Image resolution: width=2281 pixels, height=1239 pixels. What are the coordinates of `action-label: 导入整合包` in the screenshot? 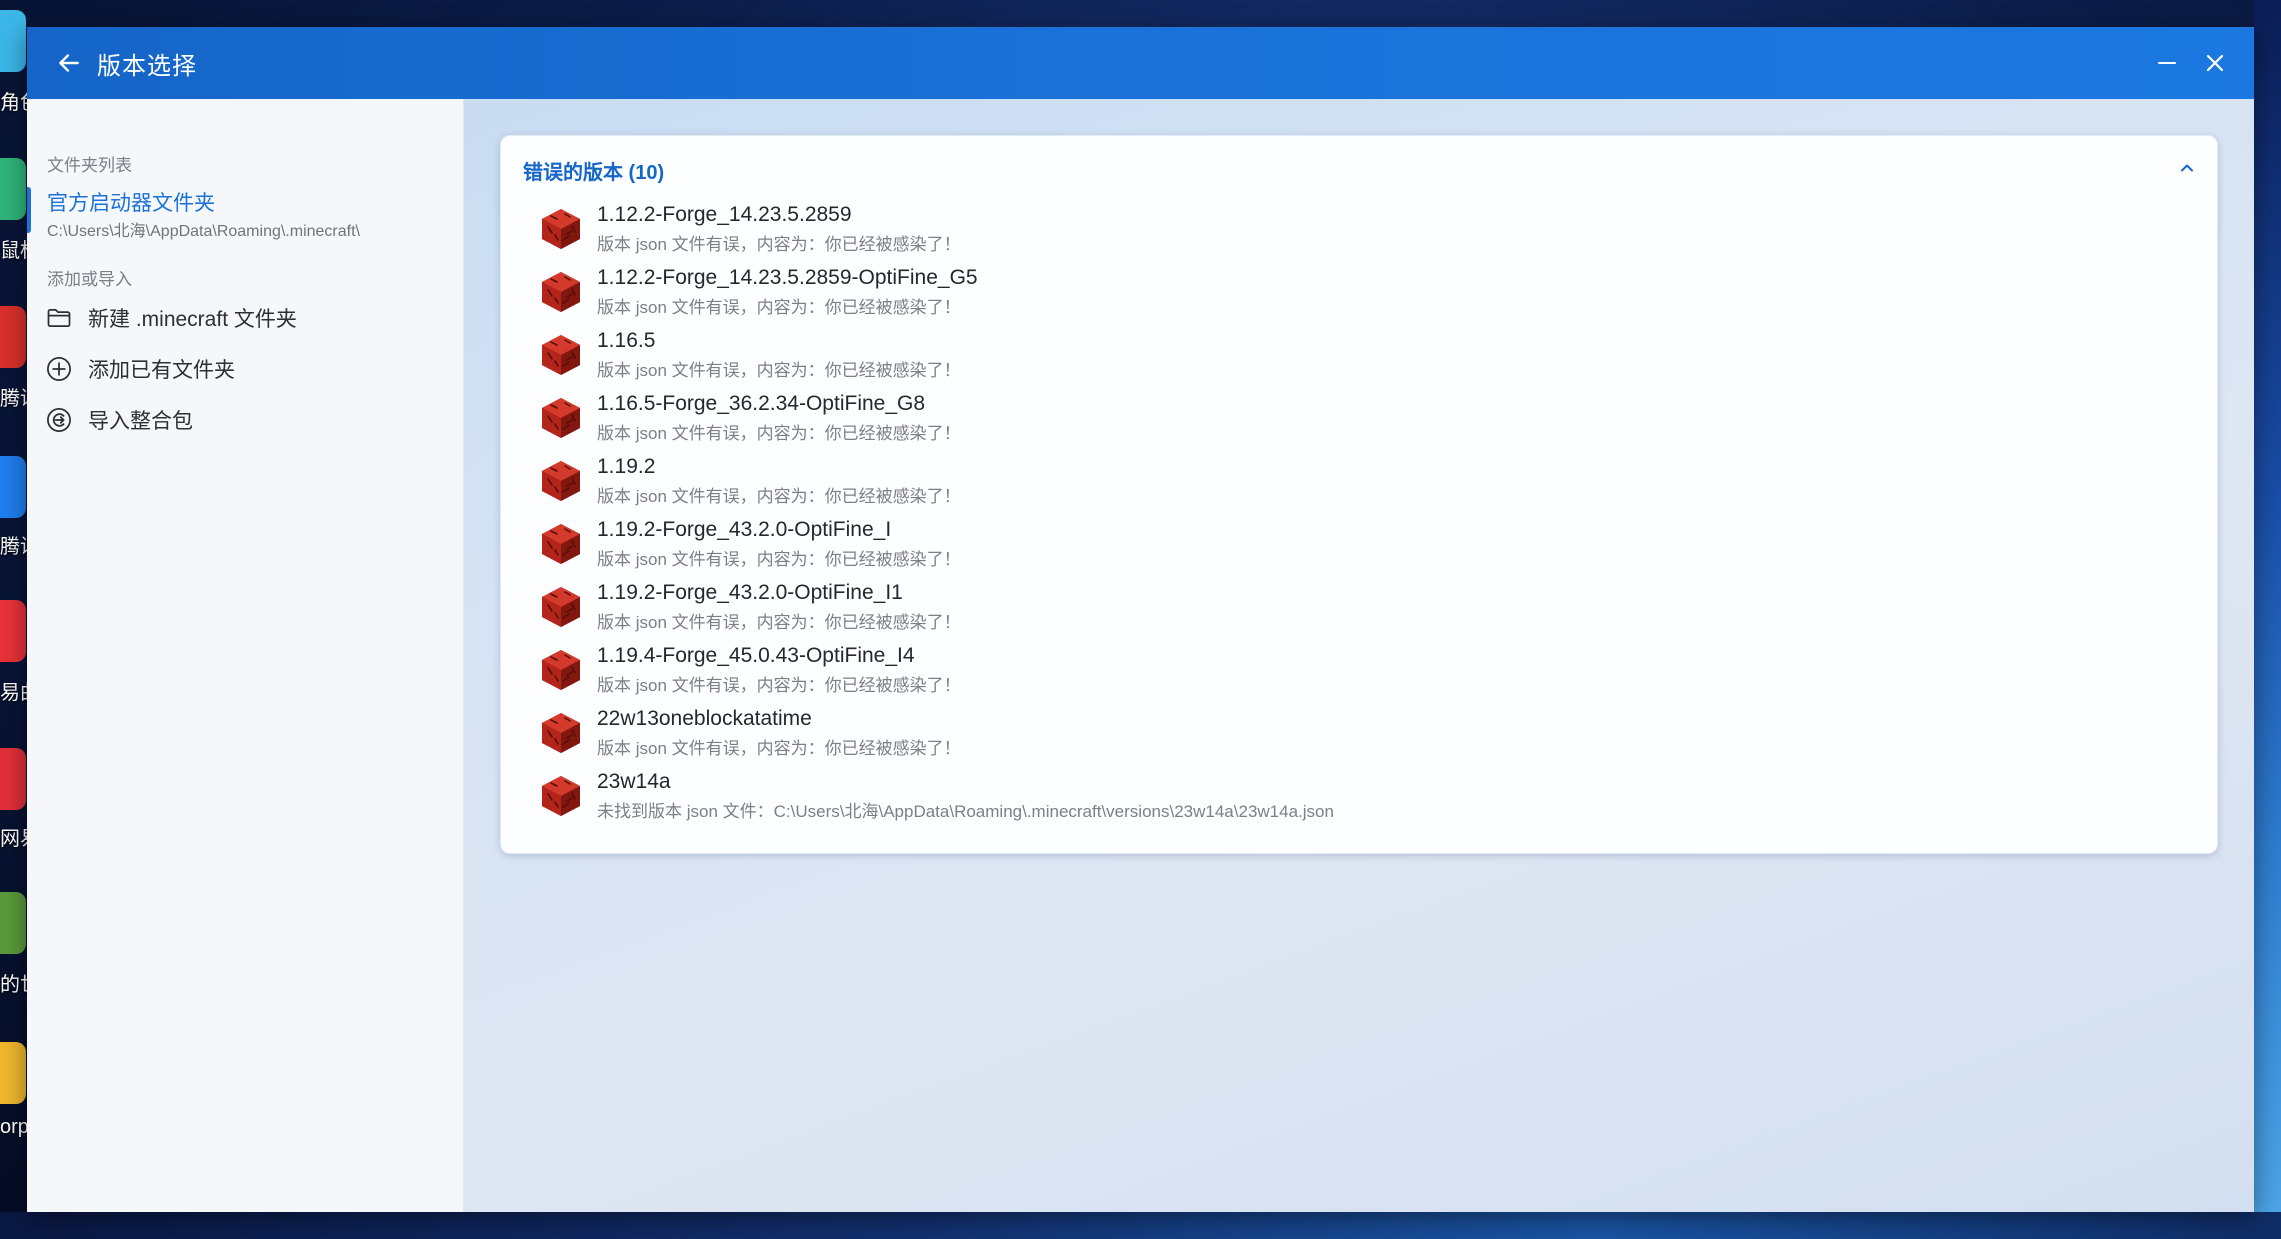 It's located at (140, 421).